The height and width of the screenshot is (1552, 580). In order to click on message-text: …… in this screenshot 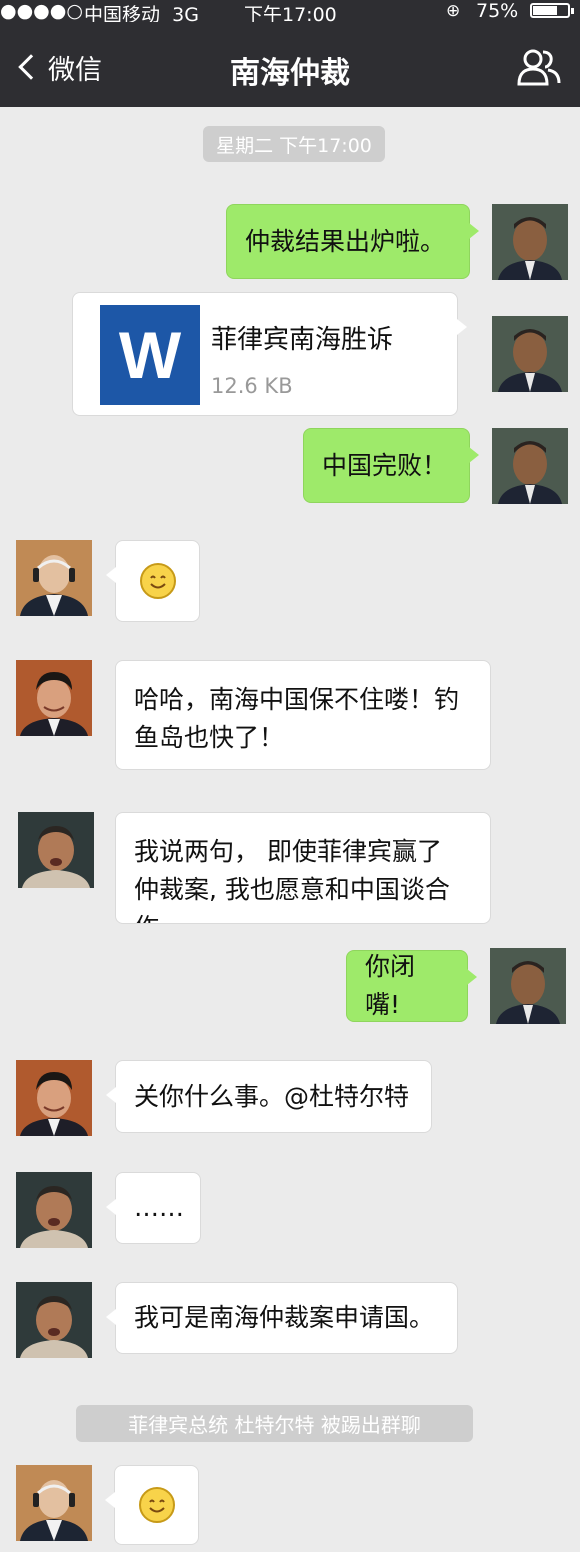, I will do `click(159, 1207)`.